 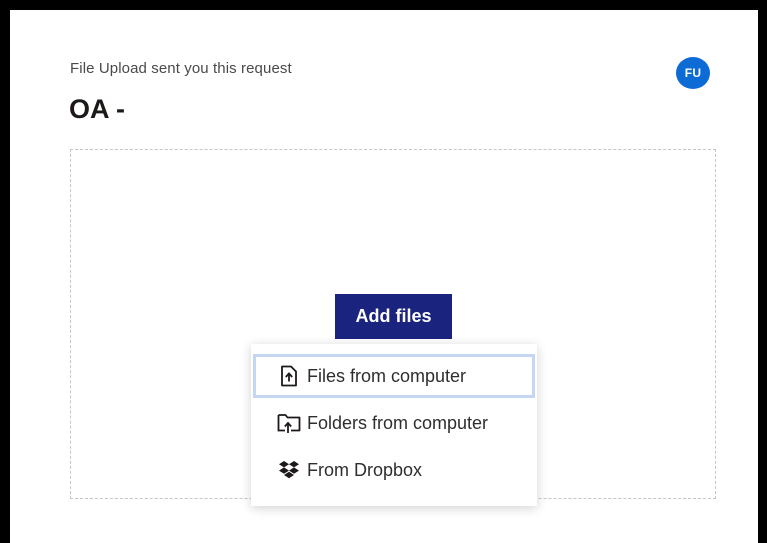 What do you see at coordinates (387, 375) in the screenshot?
I see `menu-item-label: Files from computer` at bounding box center [387, 375].